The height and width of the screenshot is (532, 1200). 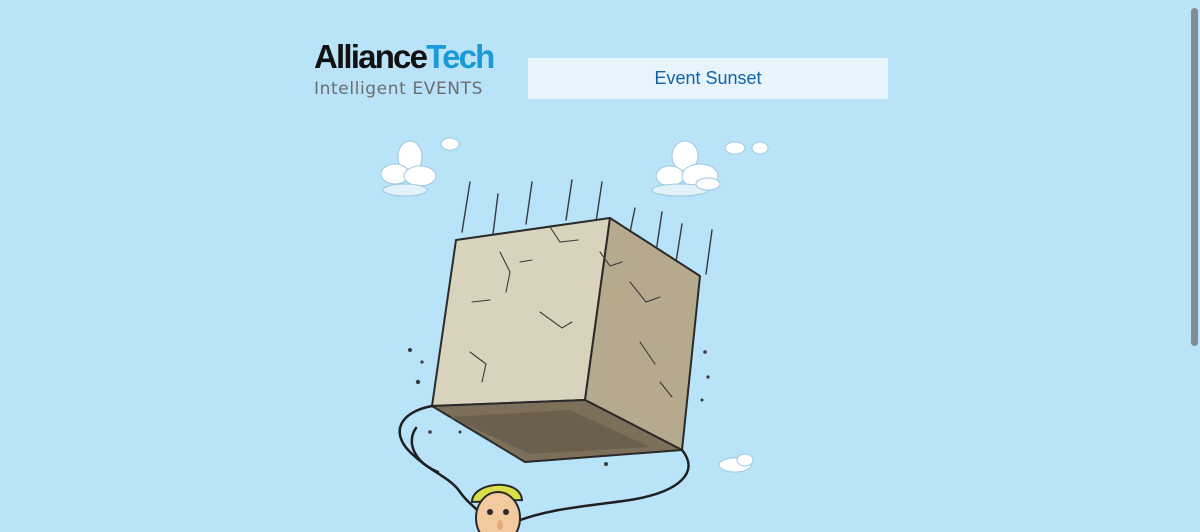 I want to click on logo-wordmark: AllianceTech, so click(x=404, y=57).